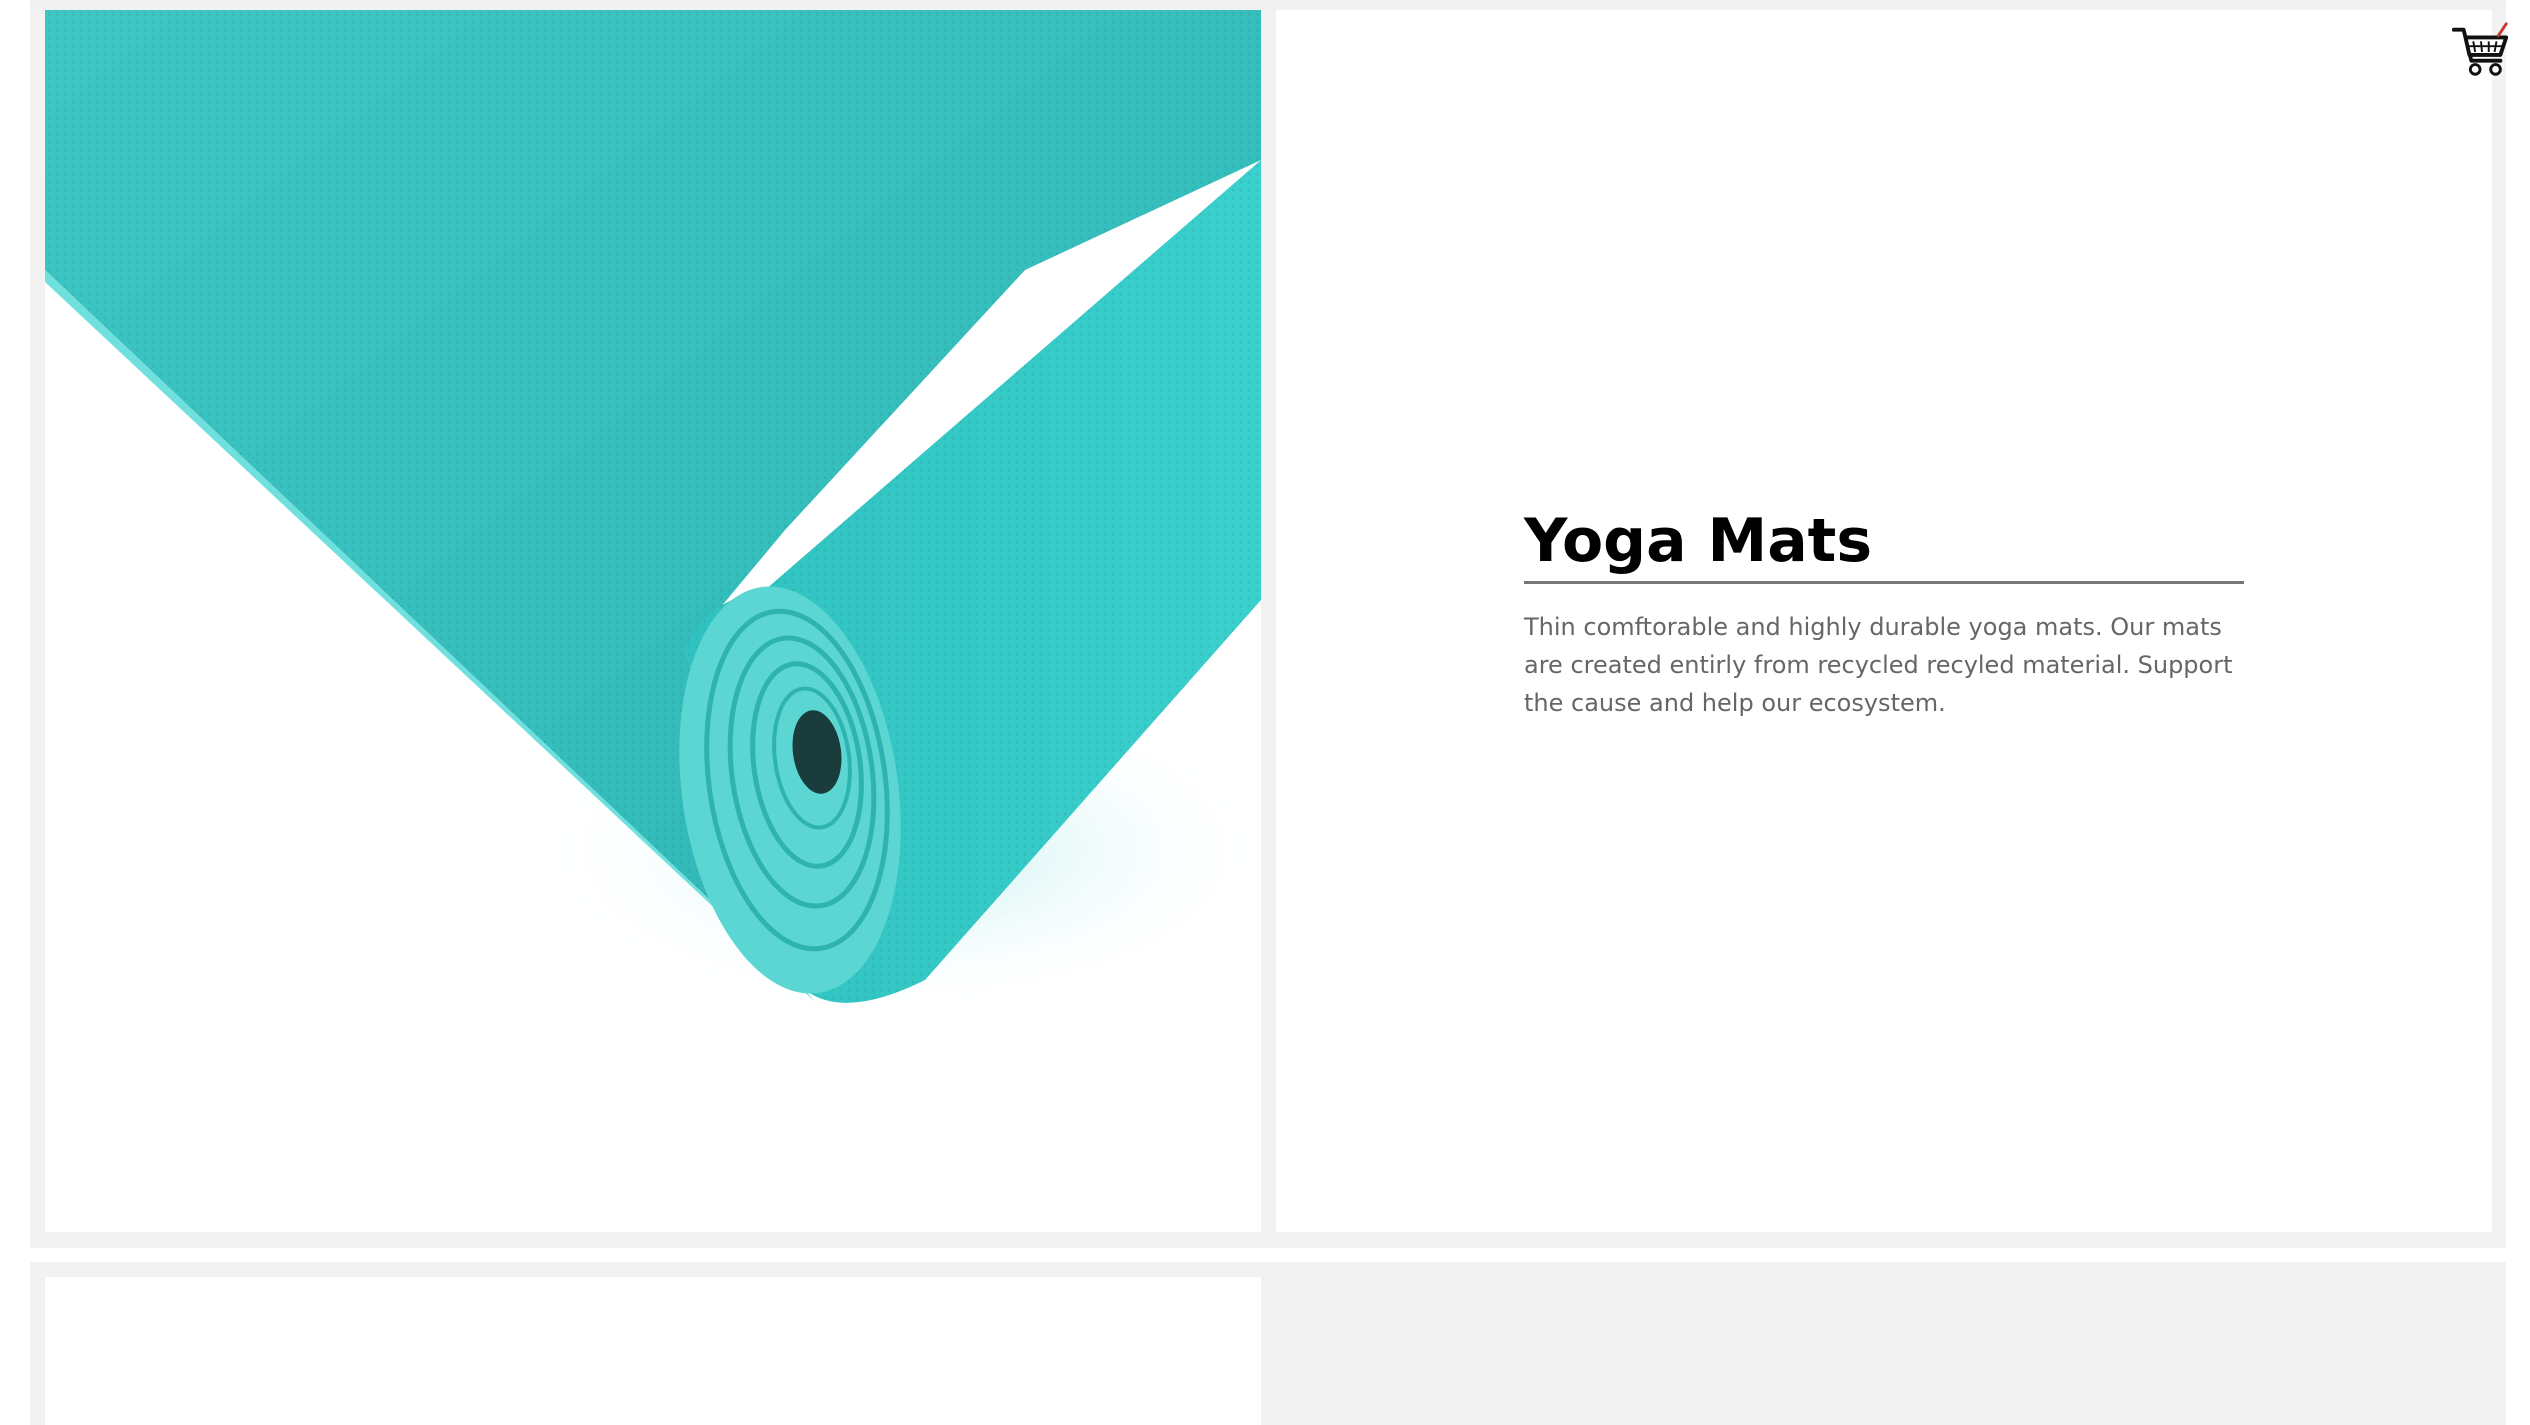  I want to click on cart-glyph, so click(2480, 49).